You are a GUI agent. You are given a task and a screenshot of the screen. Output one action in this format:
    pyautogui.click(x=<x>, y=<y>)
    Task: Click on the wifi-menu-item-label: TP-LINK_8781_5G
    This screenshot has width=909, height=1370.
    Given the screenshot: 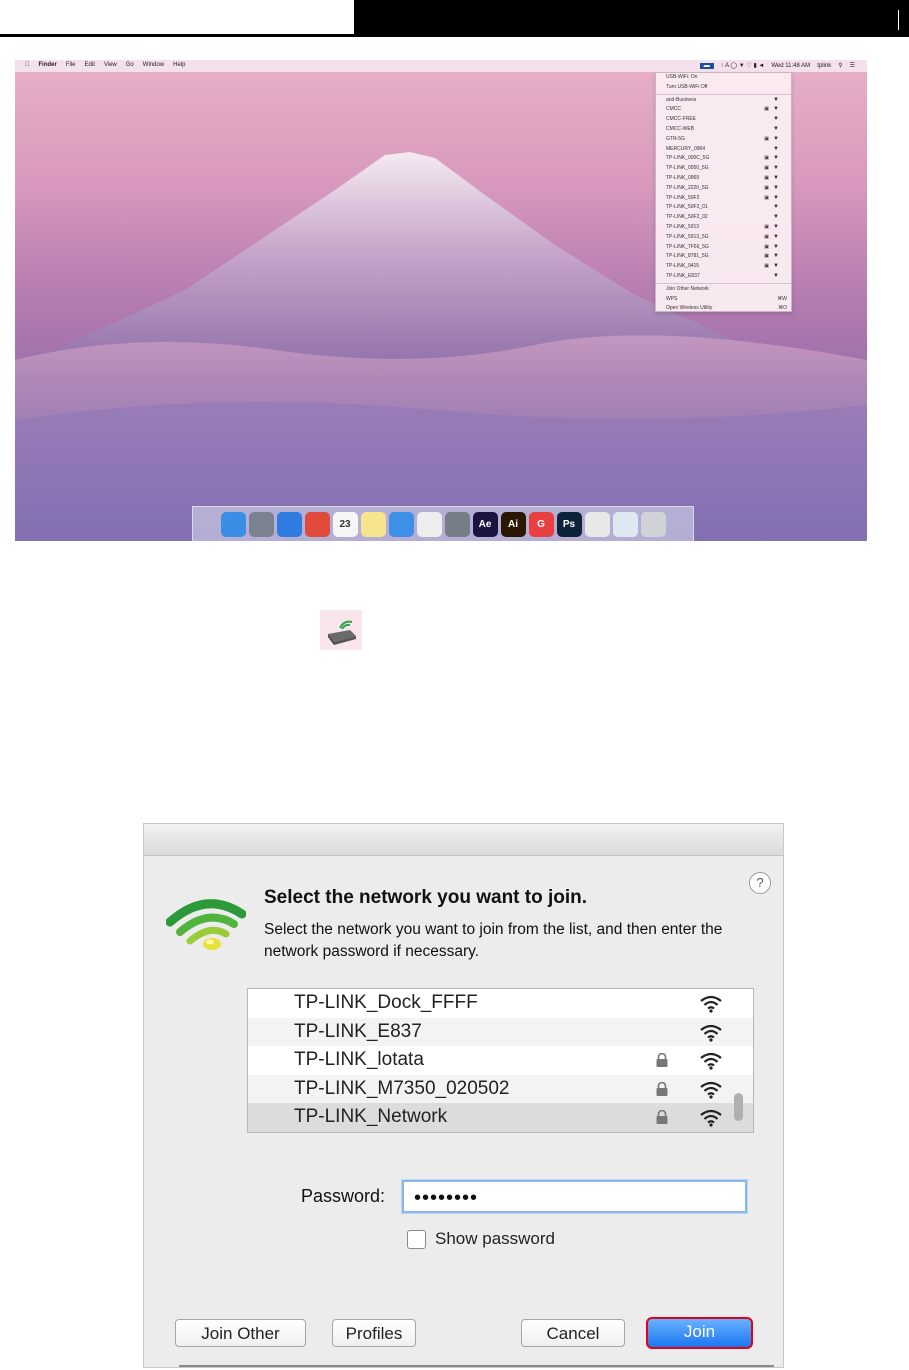 What is the action you would take?
    pyautogui.click(x=687, y=256)
    